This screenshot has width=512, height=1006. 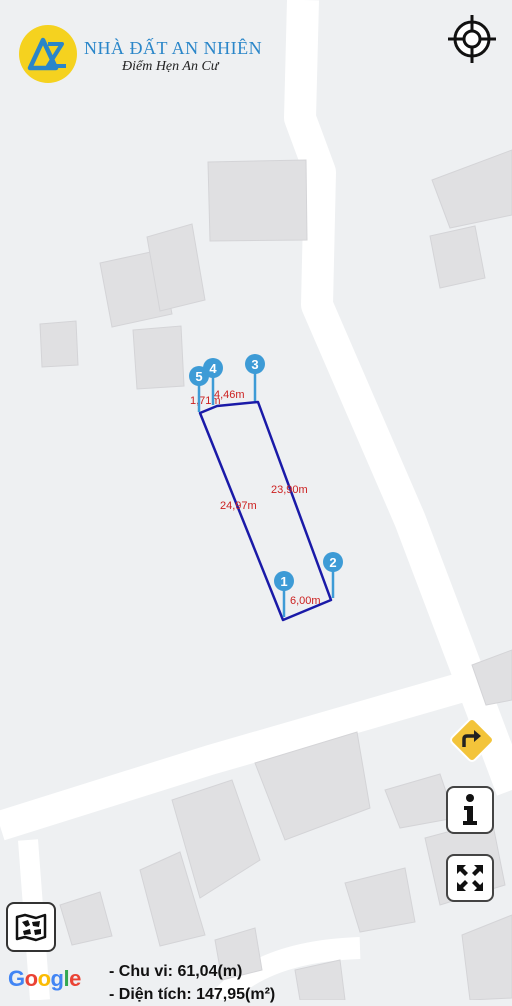 What do you see at coordinates (44, 978) in the screenshot?
I see `google-logo: Google` at bounding box center [44, 978].